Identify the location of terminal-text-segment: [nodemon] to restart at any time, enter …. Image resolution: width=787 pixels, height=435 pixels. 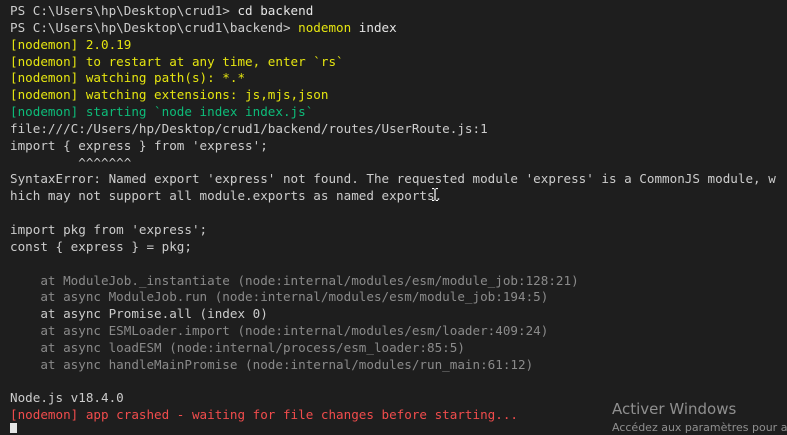
(177, 61).